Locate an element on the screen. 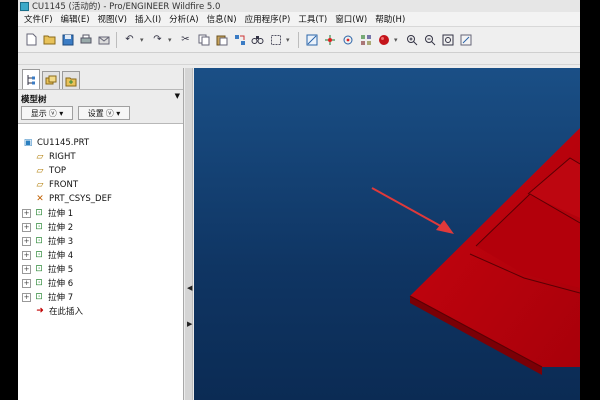 The image size is (600, 400). tree-label: 拉伸 4 is located at coordinates (61, 256).